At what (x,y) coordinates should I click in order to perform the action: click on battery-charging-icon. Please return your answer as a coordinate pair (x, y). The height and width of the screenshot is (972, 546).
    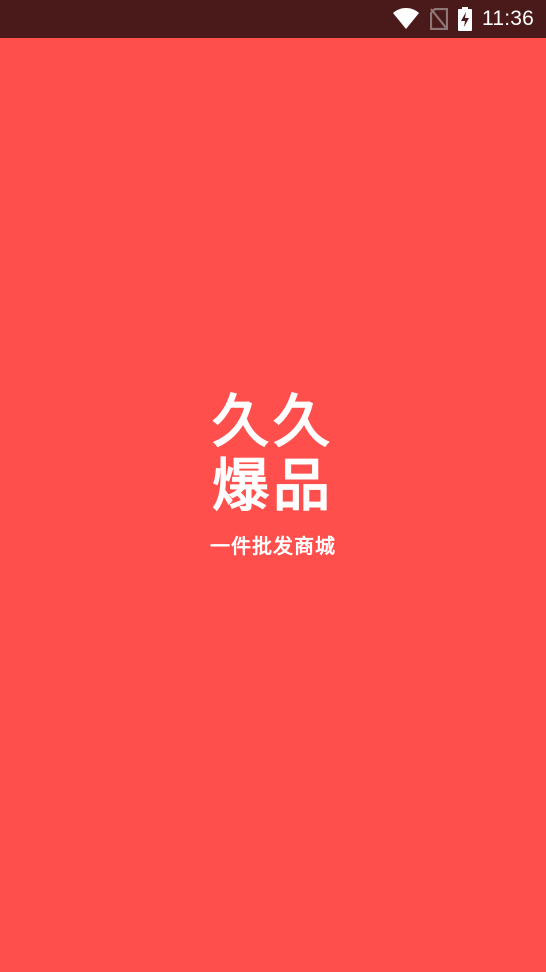
    Looking at the image, I should click on (465, 19).